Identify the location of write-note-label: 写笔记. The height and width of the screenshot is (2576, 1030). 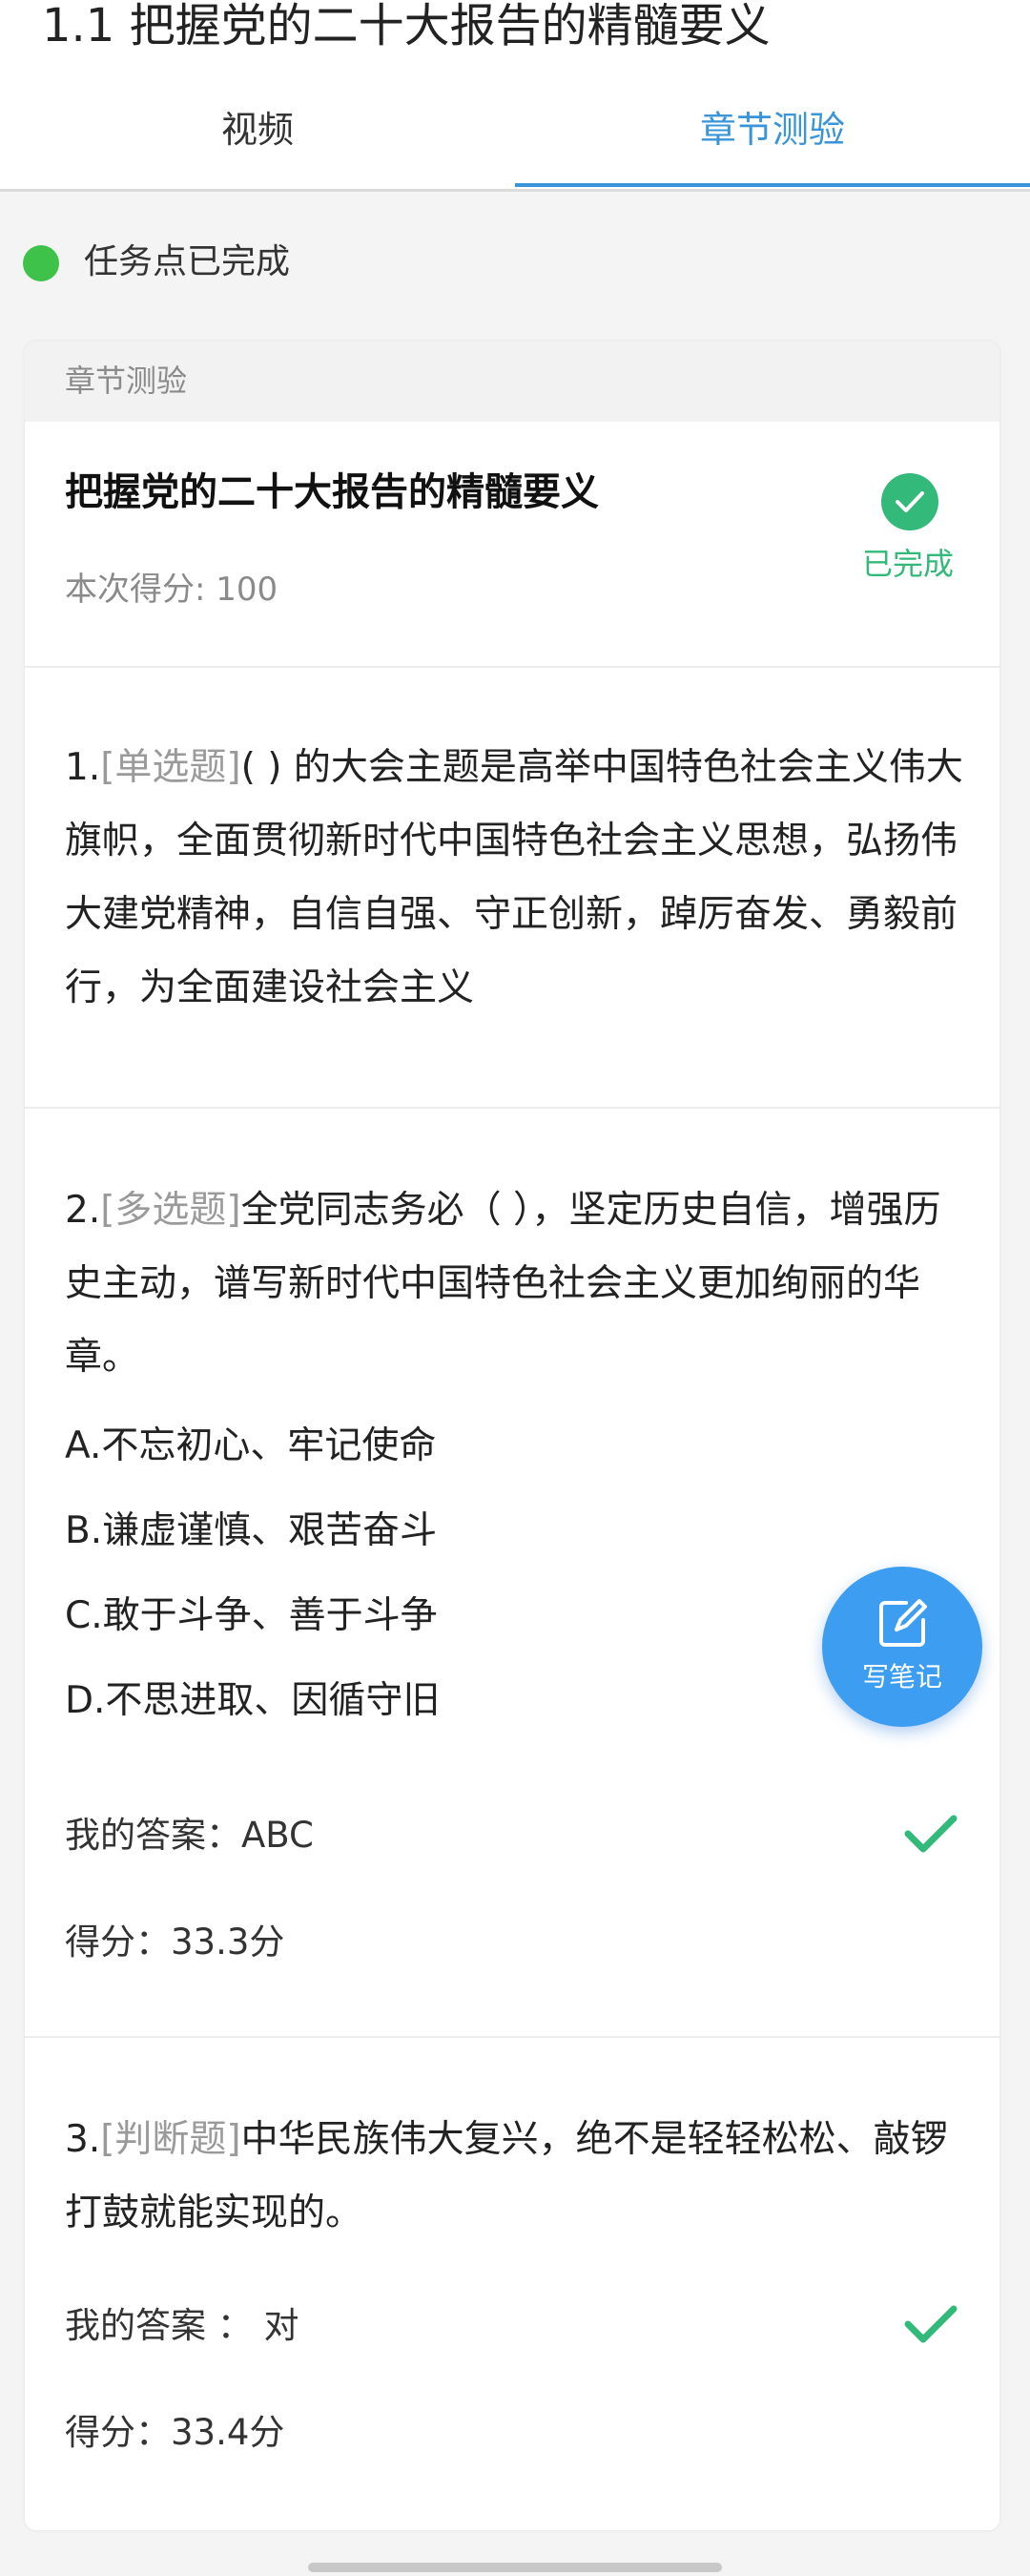
(901, 1677).